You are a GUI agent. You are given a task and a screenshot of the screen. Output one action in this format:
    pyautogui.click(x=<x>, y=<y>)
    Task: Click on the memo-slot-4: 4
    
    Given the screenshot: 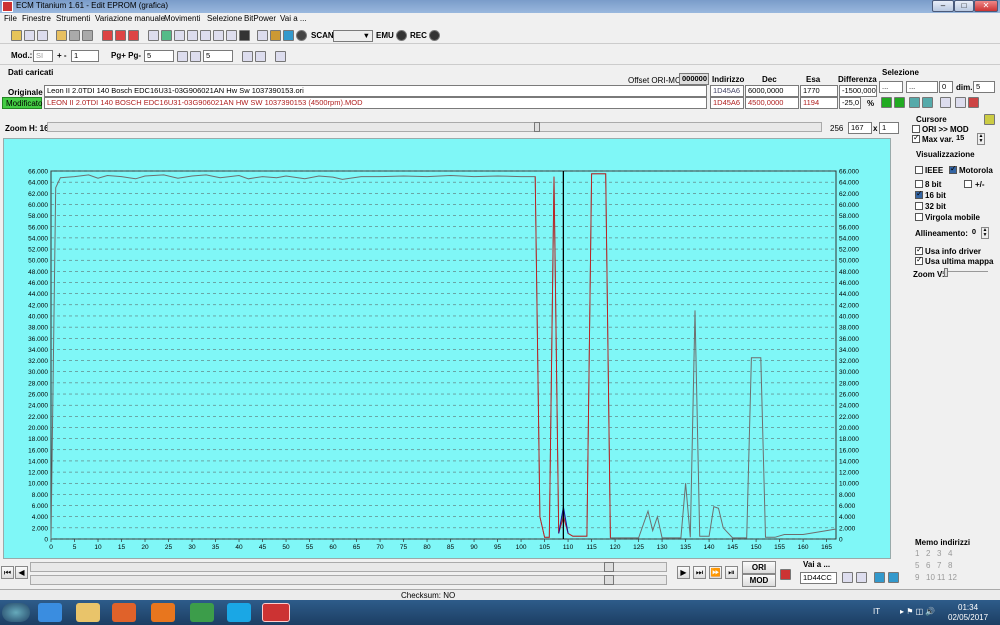 What is the action you would take?
    pyautogui.click(x=950, y=553)
    